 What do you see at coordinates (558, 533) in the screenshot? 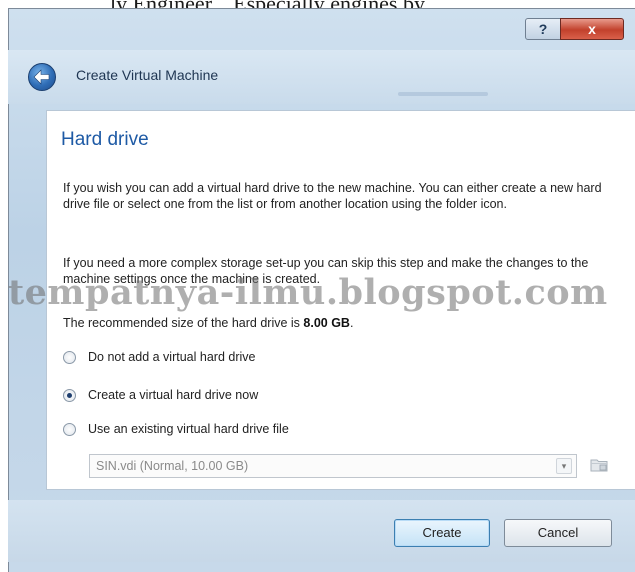
I see `cancel-button: Cancel` at bounding box center [558, 533].